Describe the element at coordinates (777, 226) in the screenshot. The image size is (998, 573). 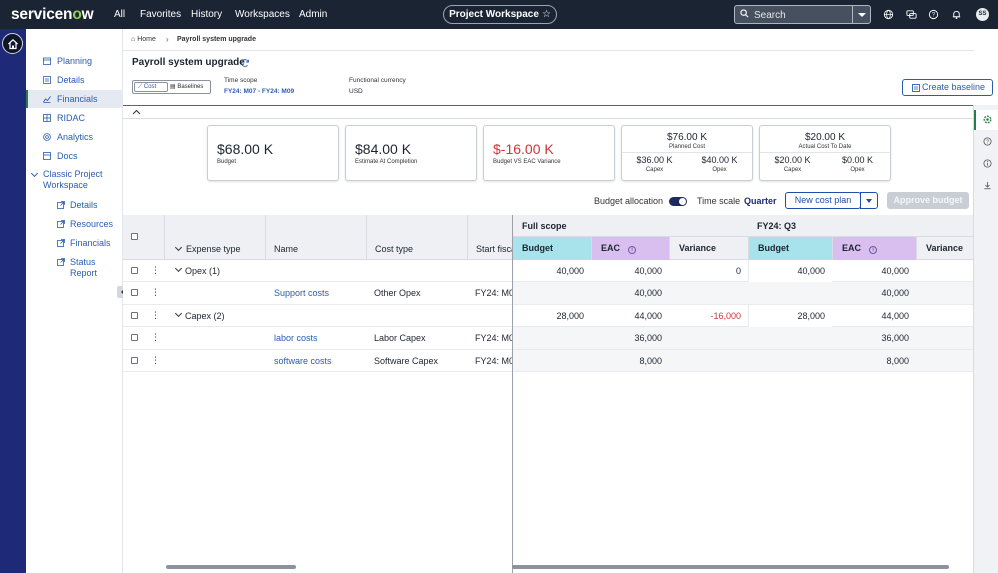
I see `period-q3-label: FY24: Q3` at that location.